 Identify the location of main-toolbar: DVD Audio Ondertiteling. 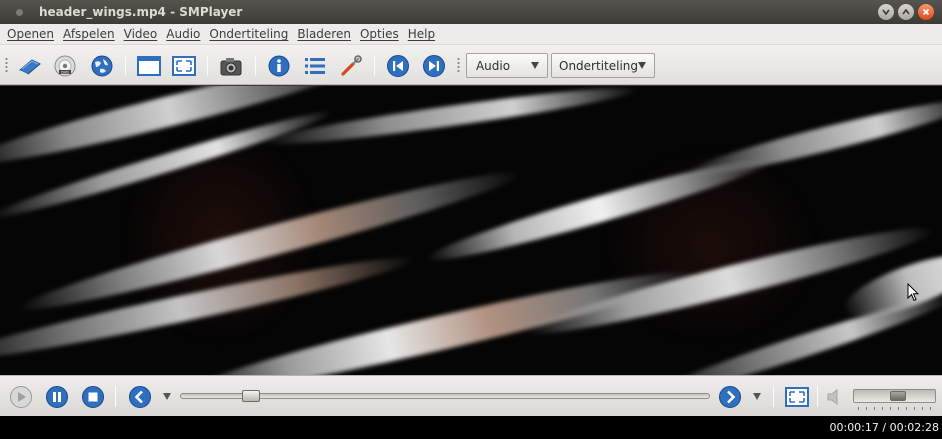
(471, 65).